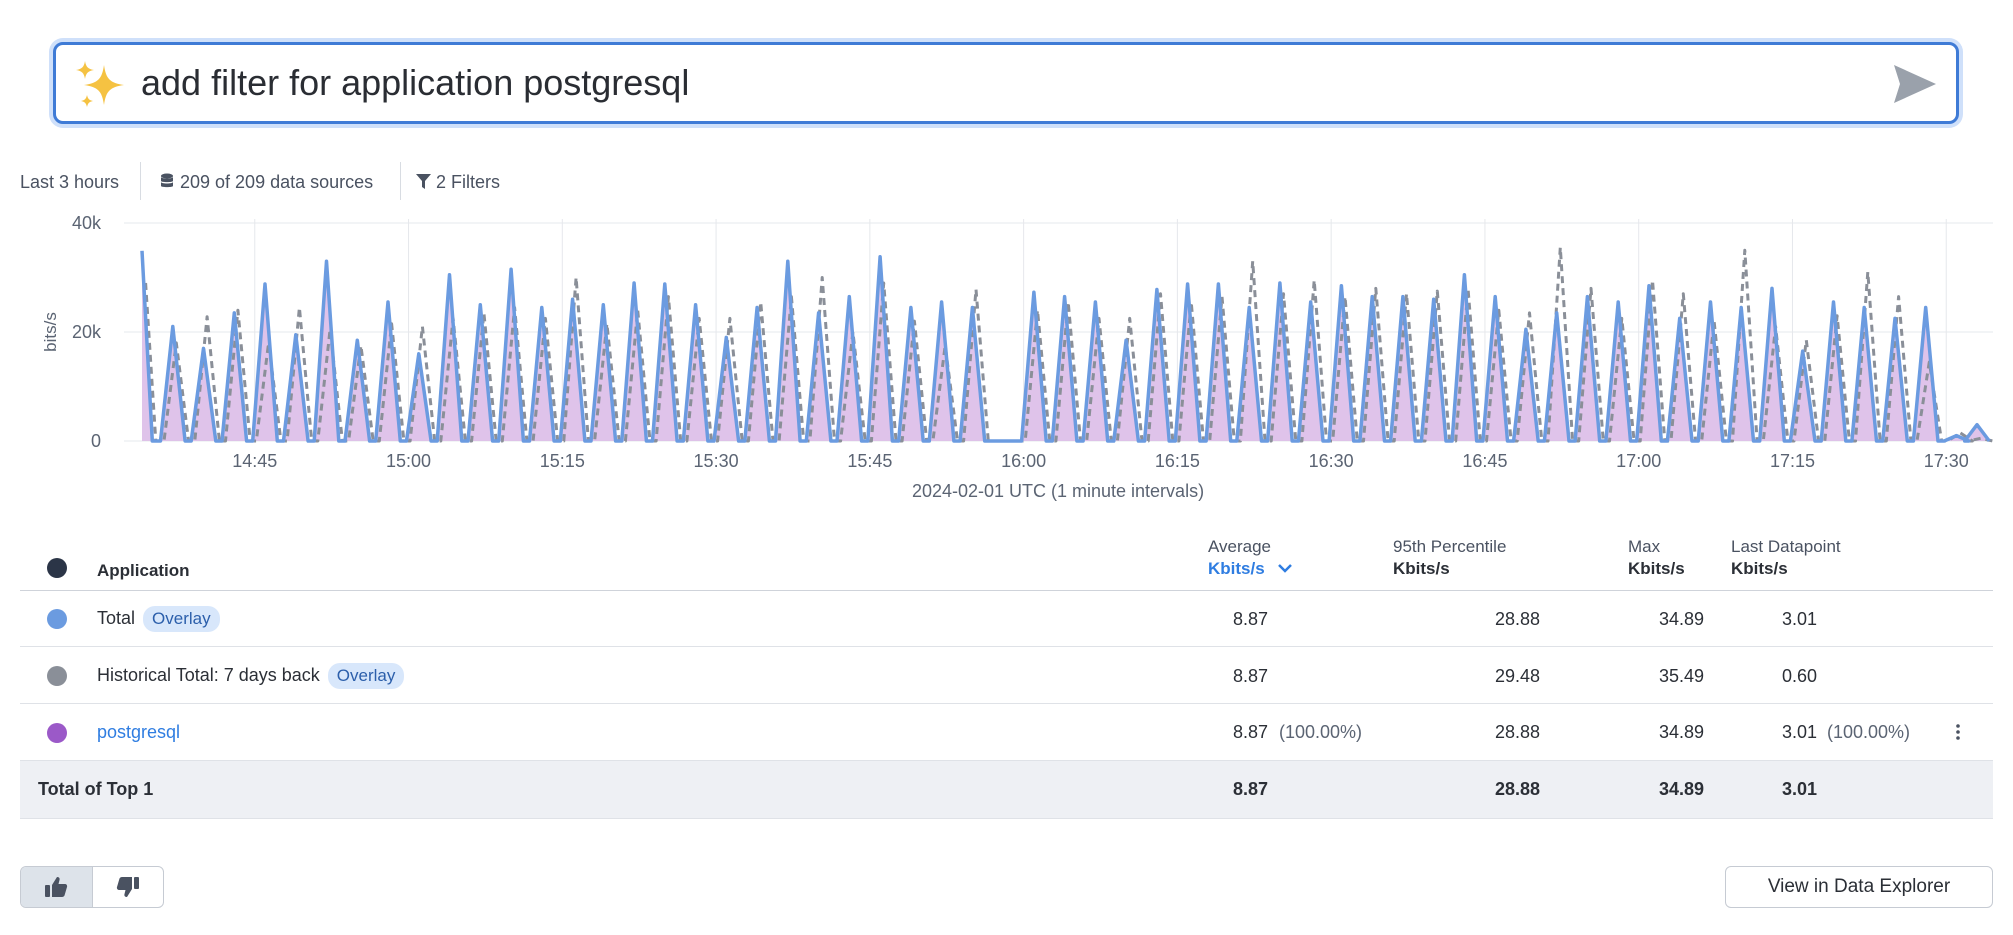 The image size is (2013, 935). What do you see at coordinates (167, 180) in the screenshot?
I see `database-icon` at bounding box center [167, 180].